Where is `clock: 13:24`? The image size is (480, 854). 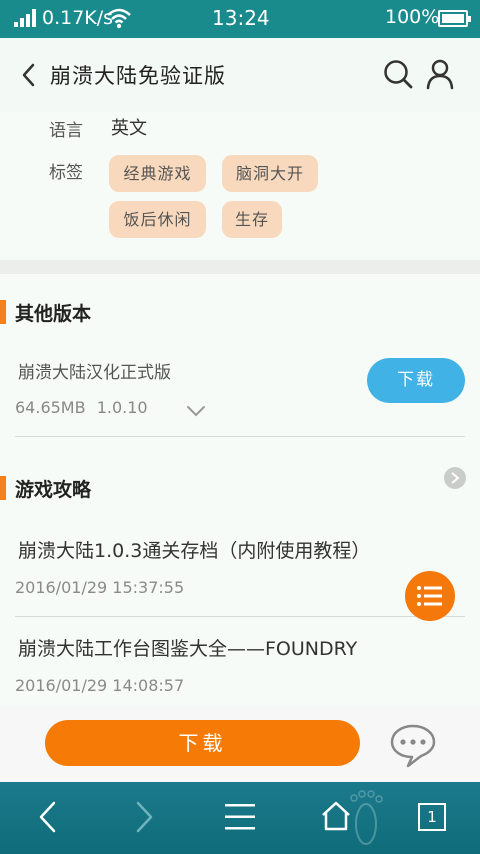
clock: 13:24 is located at coordinates (241, 18).